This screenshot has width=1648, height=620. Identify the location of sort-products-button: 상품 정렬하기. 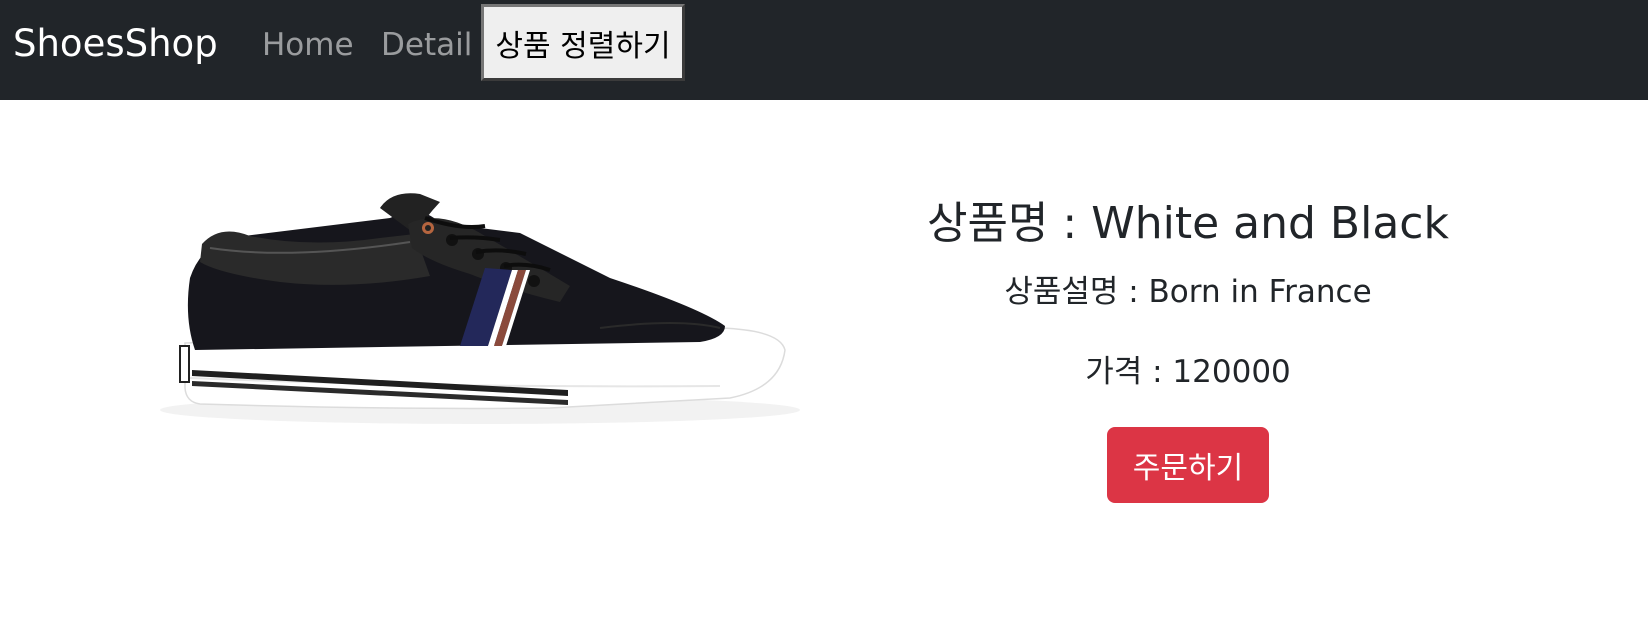
(583, 42).